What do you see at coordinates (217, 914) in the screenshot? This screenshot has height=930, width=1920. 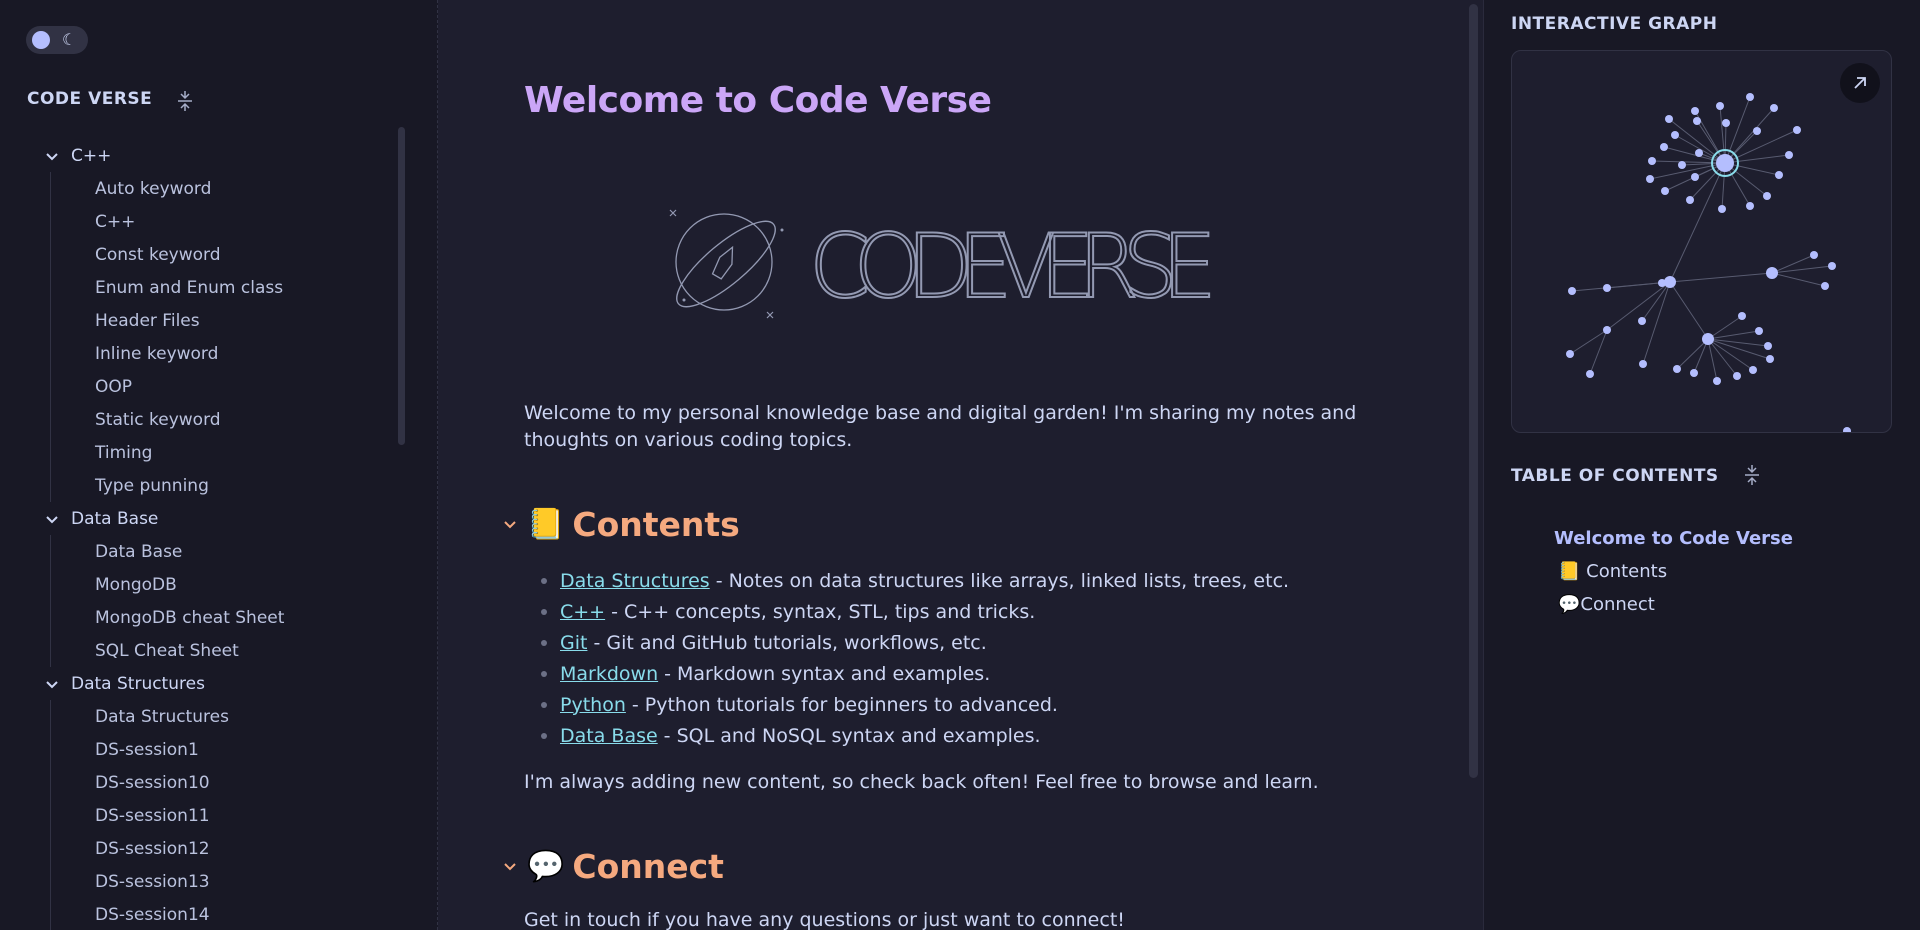 I see `file-item: DS-session14` at bounding box center [217, 914].